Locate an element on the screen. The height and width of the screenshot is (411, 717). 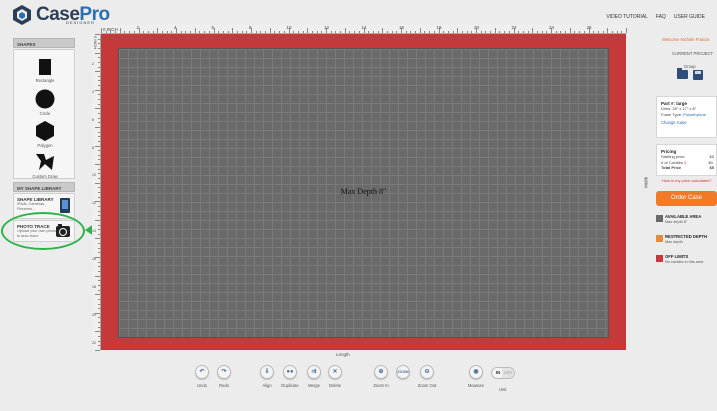
ruler-top-label: 2 is located at coordinates (138, 27).